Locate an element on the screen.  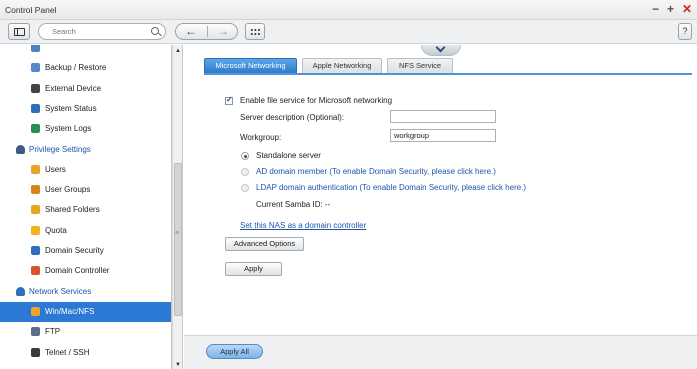
radio-ldap is located at coordinates (245, 188).